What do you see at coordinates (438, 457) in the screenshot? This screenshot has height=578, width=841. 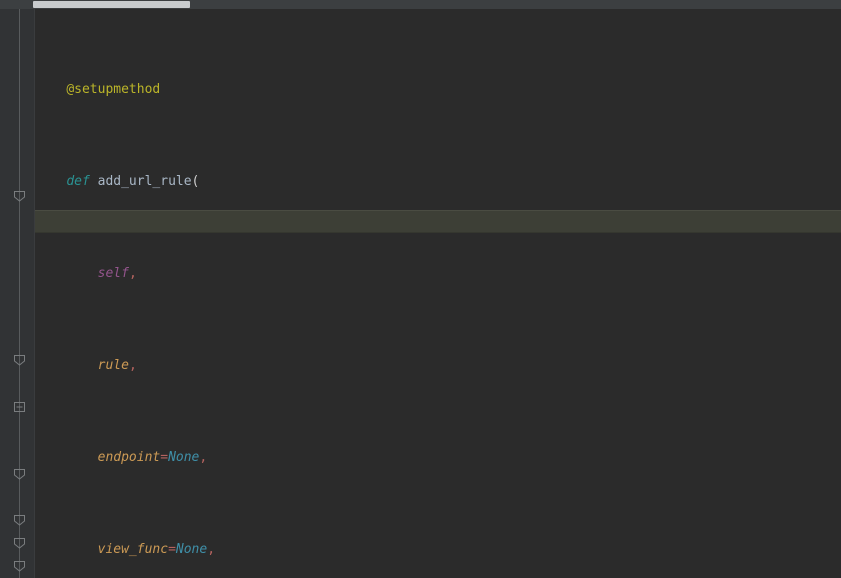 I see `code-line: endpoint=None,` at bounding box center [438, 457].